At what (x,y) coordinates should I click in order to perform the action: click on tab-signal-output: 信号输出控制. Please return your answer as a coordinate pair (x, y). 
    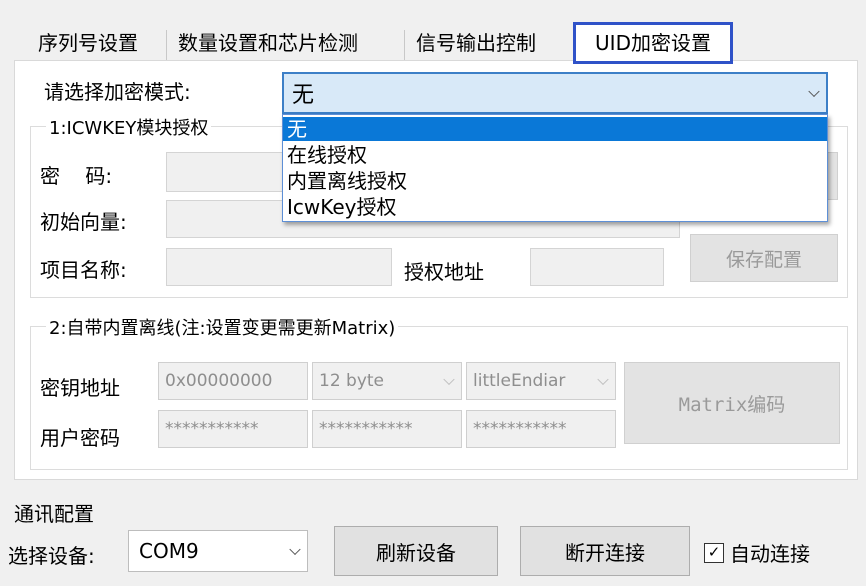
    Looking at the image, I should click on (476, 43).